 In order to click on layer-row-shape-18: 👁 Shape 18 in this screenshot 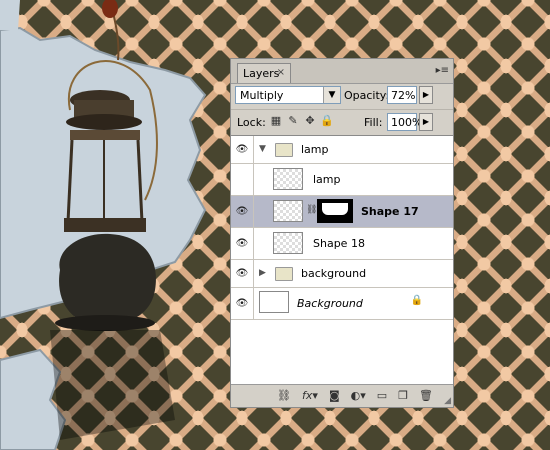, I will do `click(342, 244)`.